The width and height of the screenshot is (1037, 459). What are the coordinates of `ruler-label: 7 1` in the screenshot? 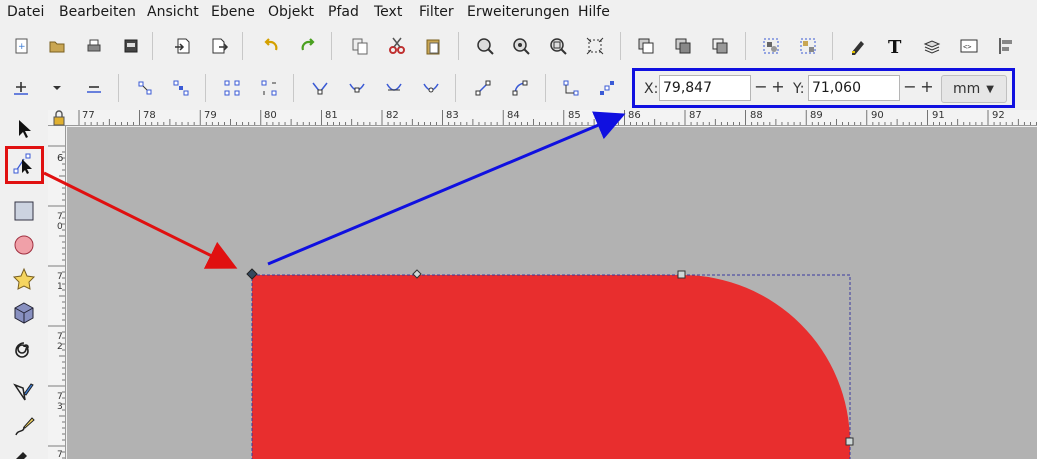 It's located at (60, 282).